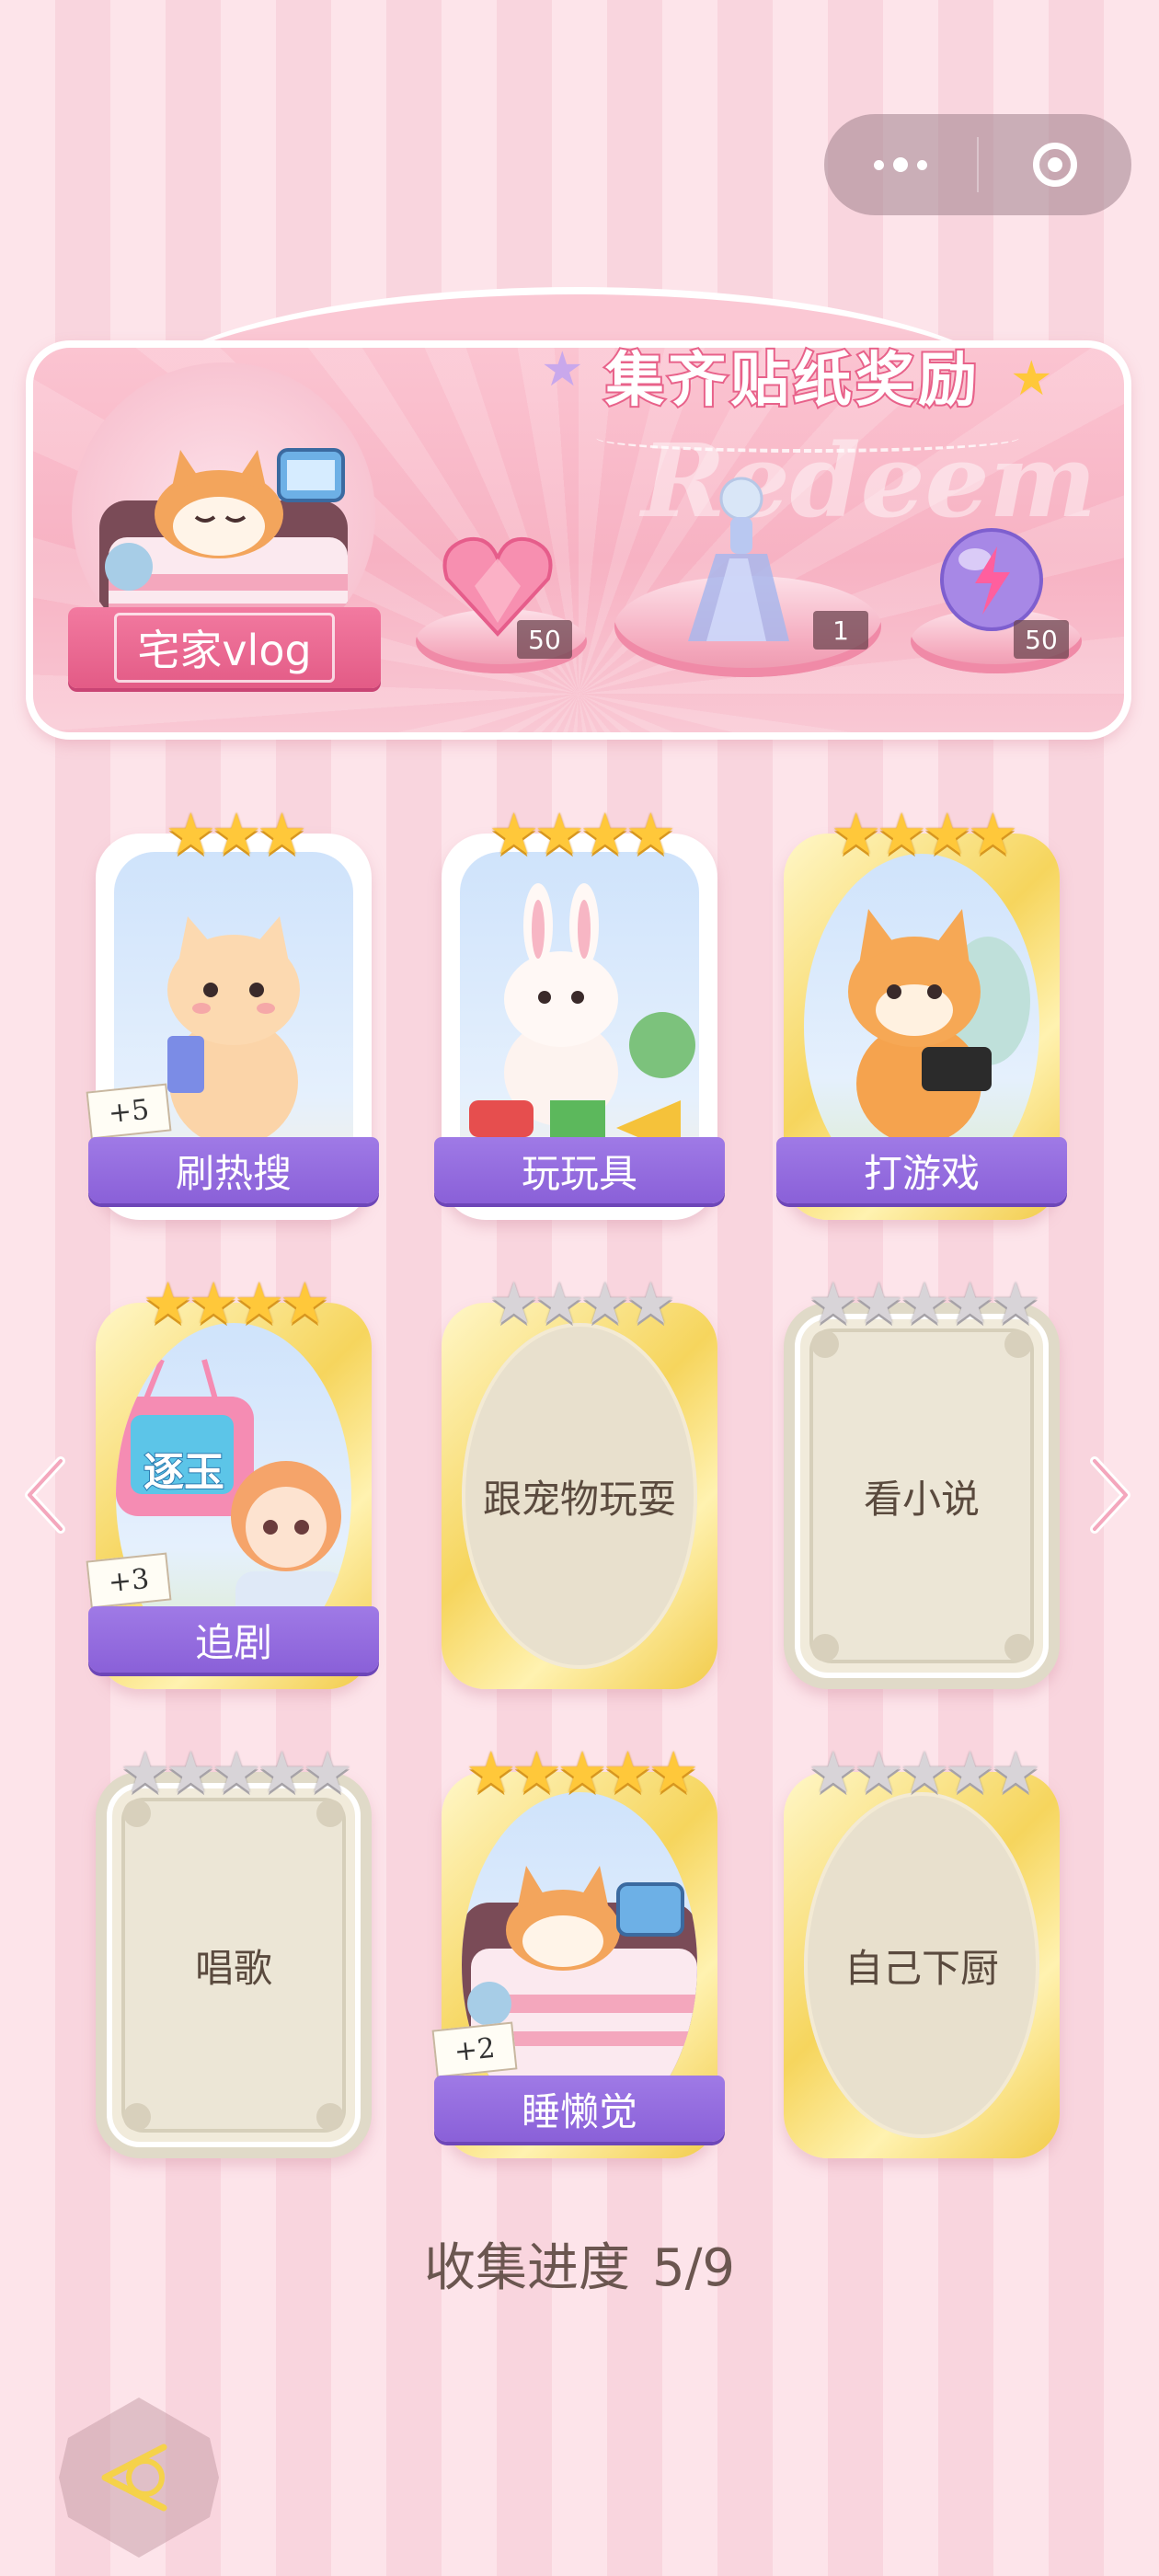 The height and width of the screenshot is (2576, 1159). What do you see at coordinates (232, 1480) in the screenshot?
I see `sticker-card-zhuiju: 逐玉 ★★★★ +3 追剧` at bounding box center [232, 1480].